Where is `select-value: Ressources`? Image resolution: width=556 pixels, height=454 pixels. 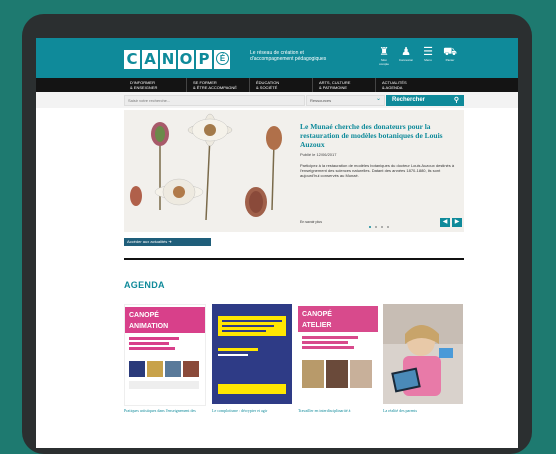 select-value: Ressources is located at coordinates (321, 100).